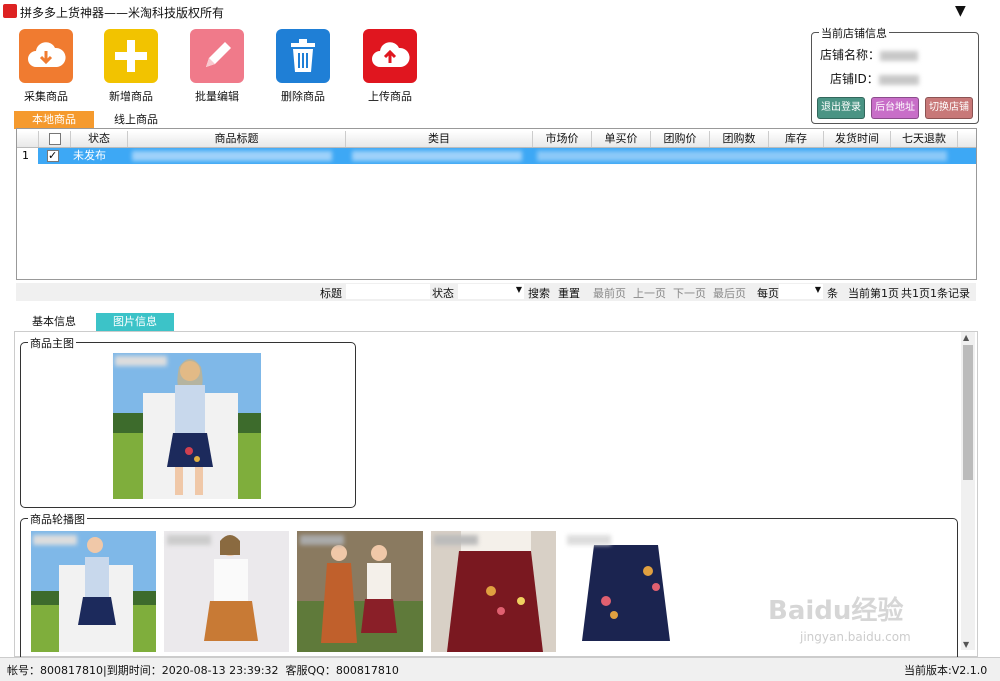 Image resolution: width=1000 pixels, height=681 pixels. What do you see at coordinates (54, 322) in the screenshot?
I see `tab-basic-info: 基本信息` at bounding box center [54, 322].